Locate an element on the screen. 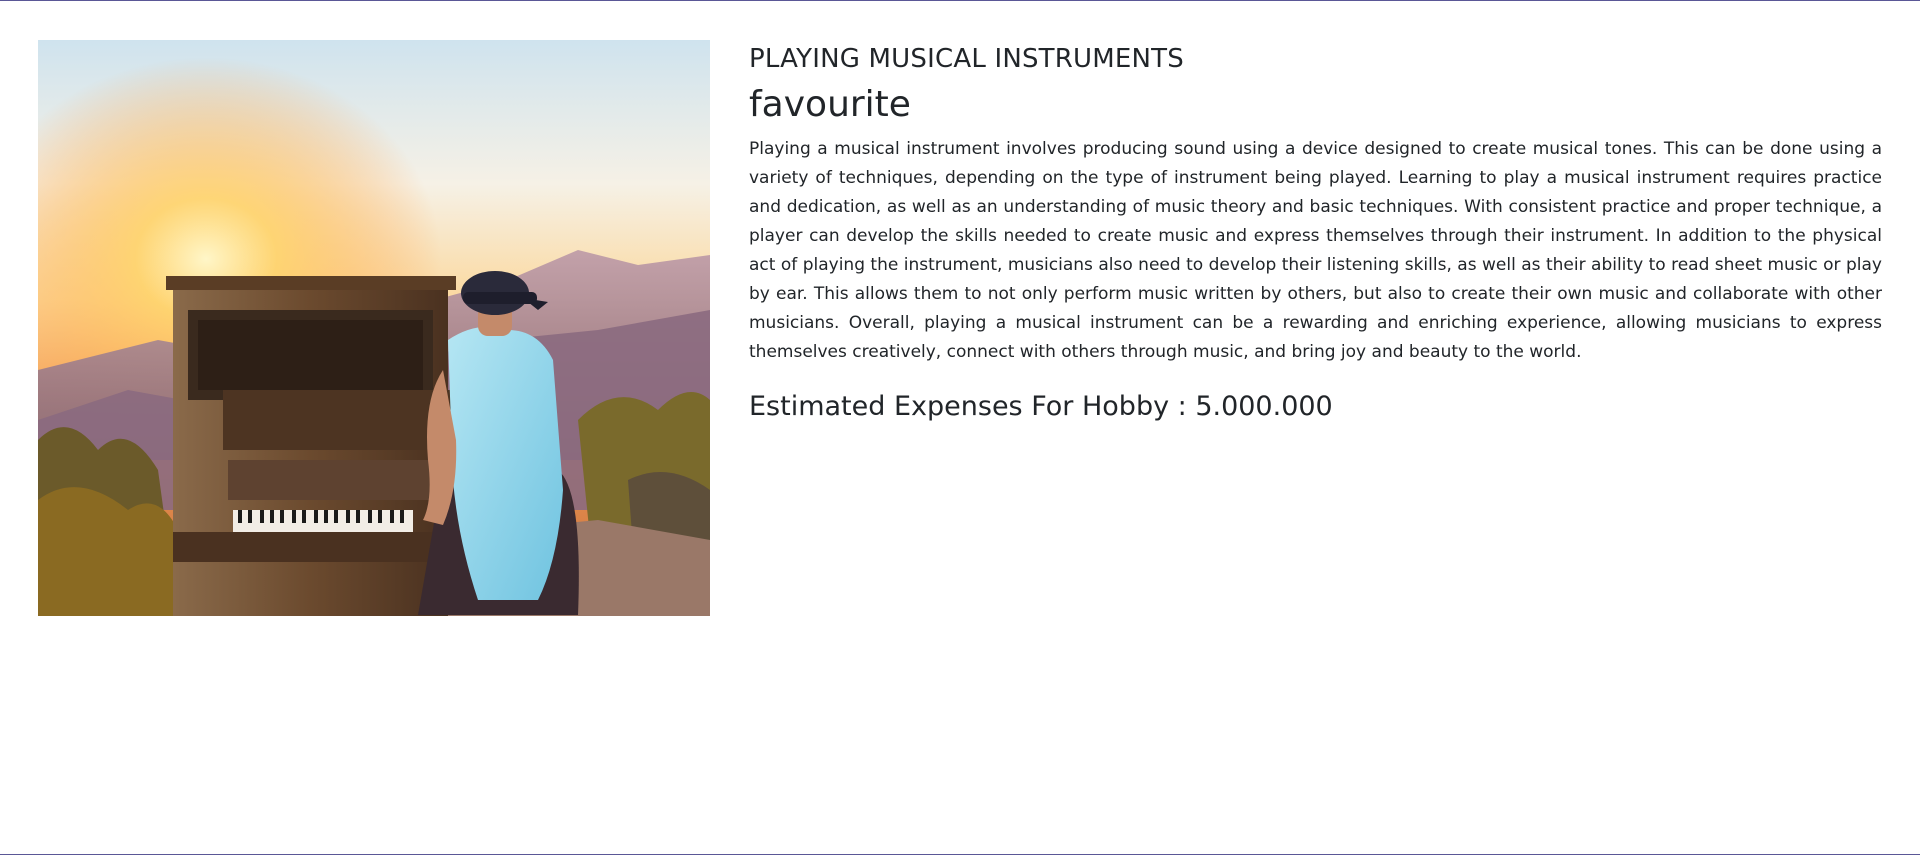 The width and height of the screenshot is (1920, 855). hobby-tag: favourite is located at coordinates (830, 104).